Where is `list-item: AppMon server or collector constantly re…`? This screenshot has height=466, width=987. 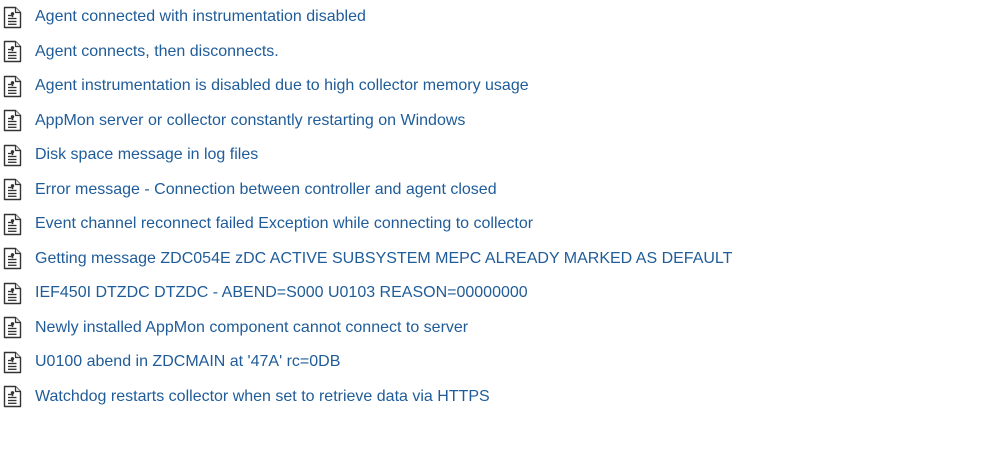
list-item: AppMon server or collector constantly re… is located at coordinates (493, 121).